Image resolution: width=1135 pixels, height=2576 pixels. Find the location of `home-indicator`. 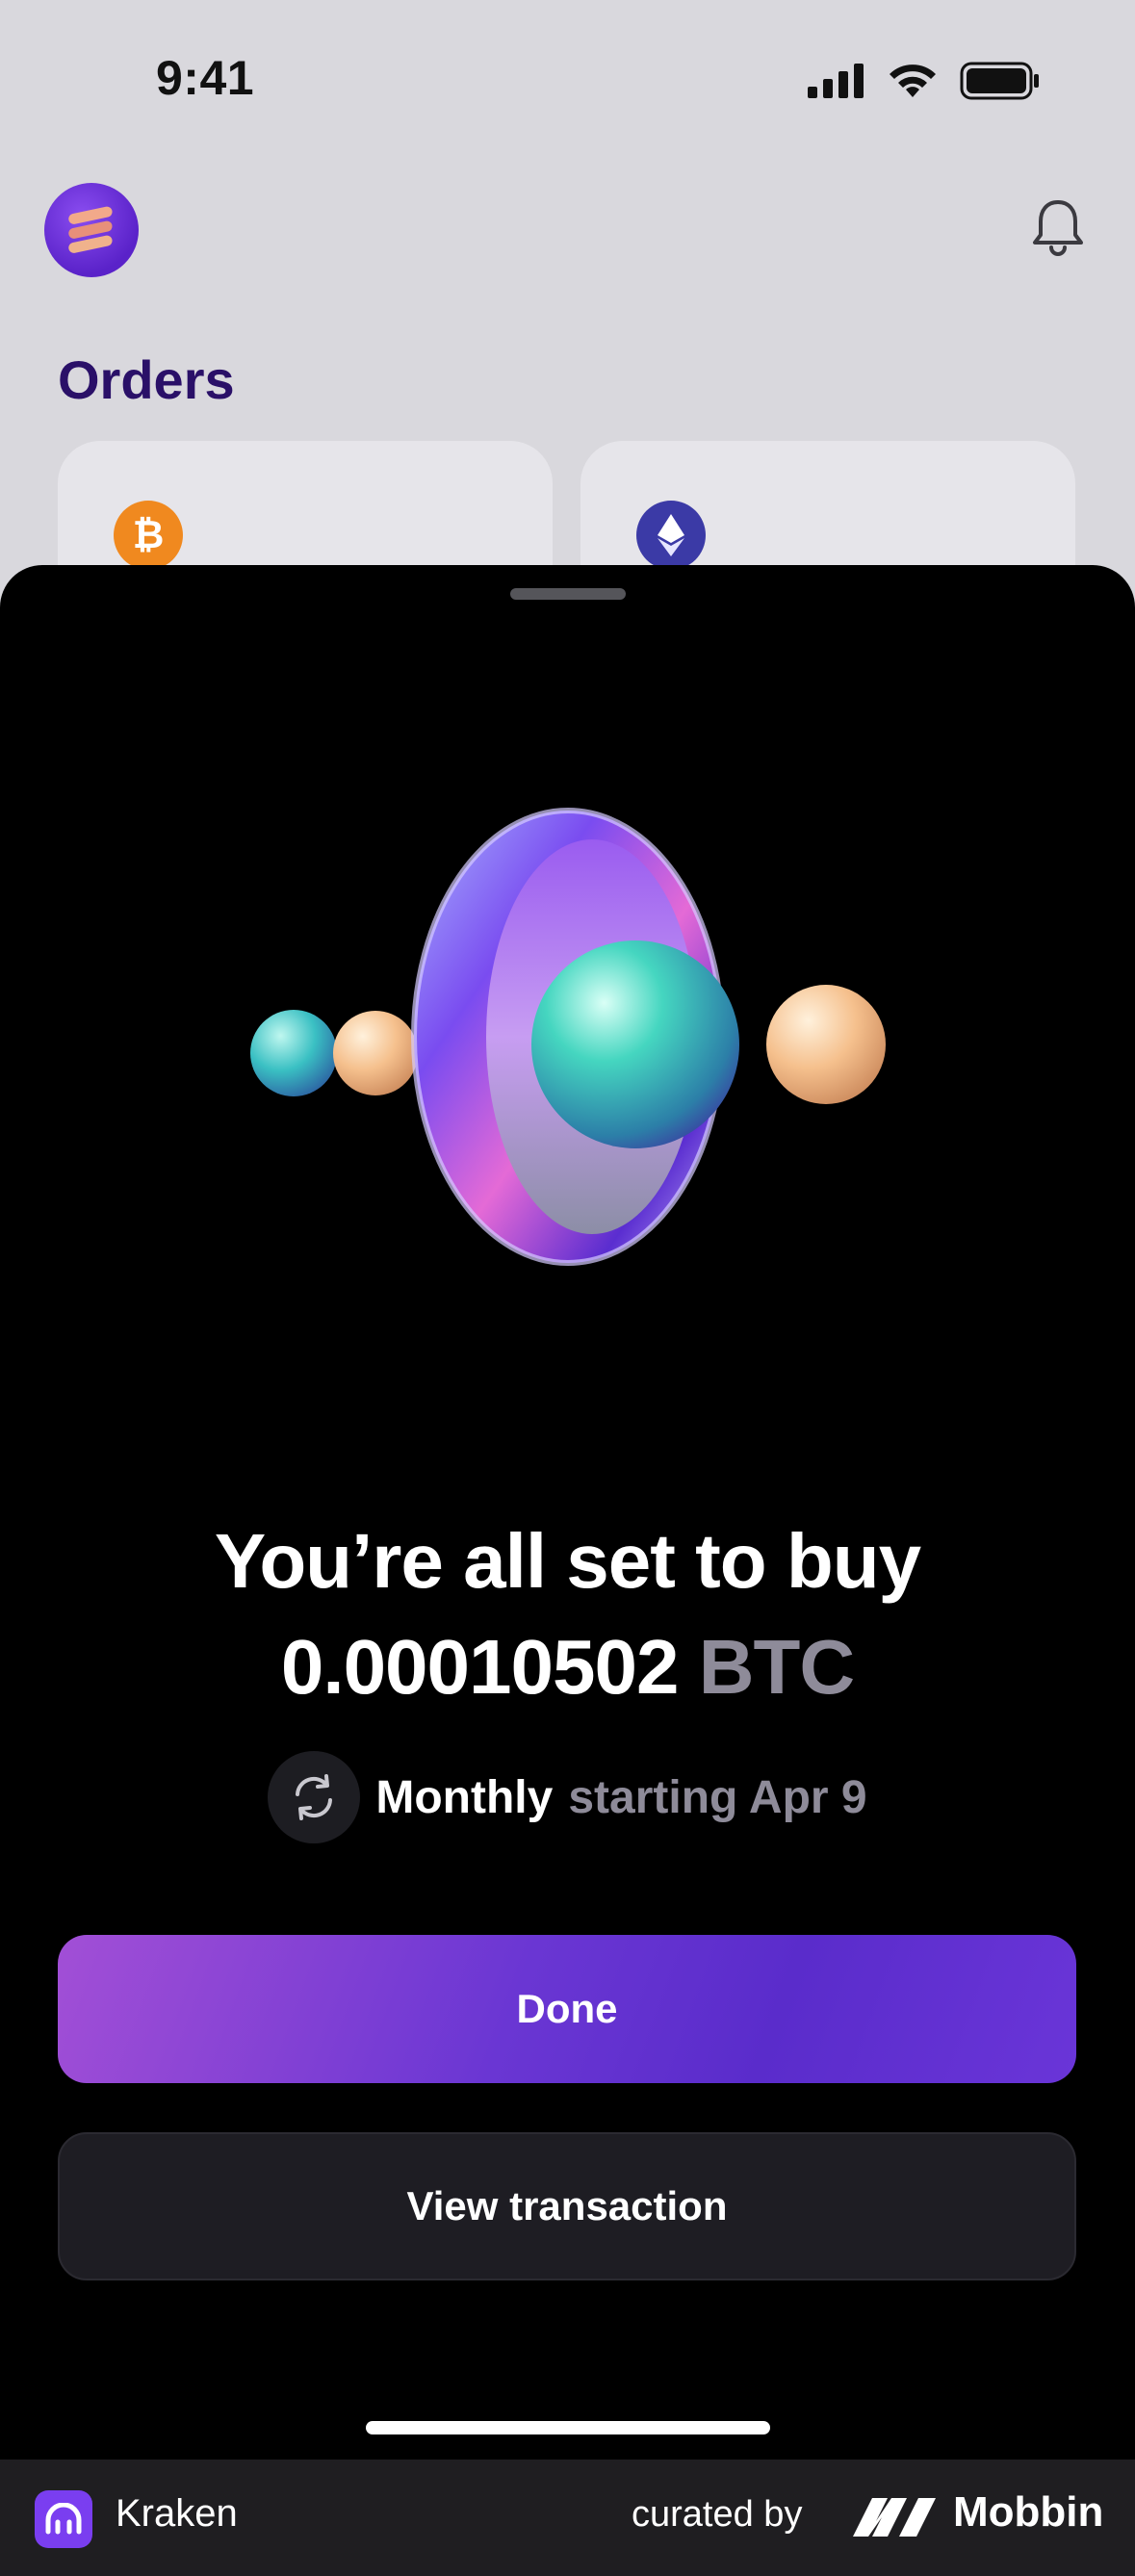

home-indicator is located at coordinates (568, 2427).